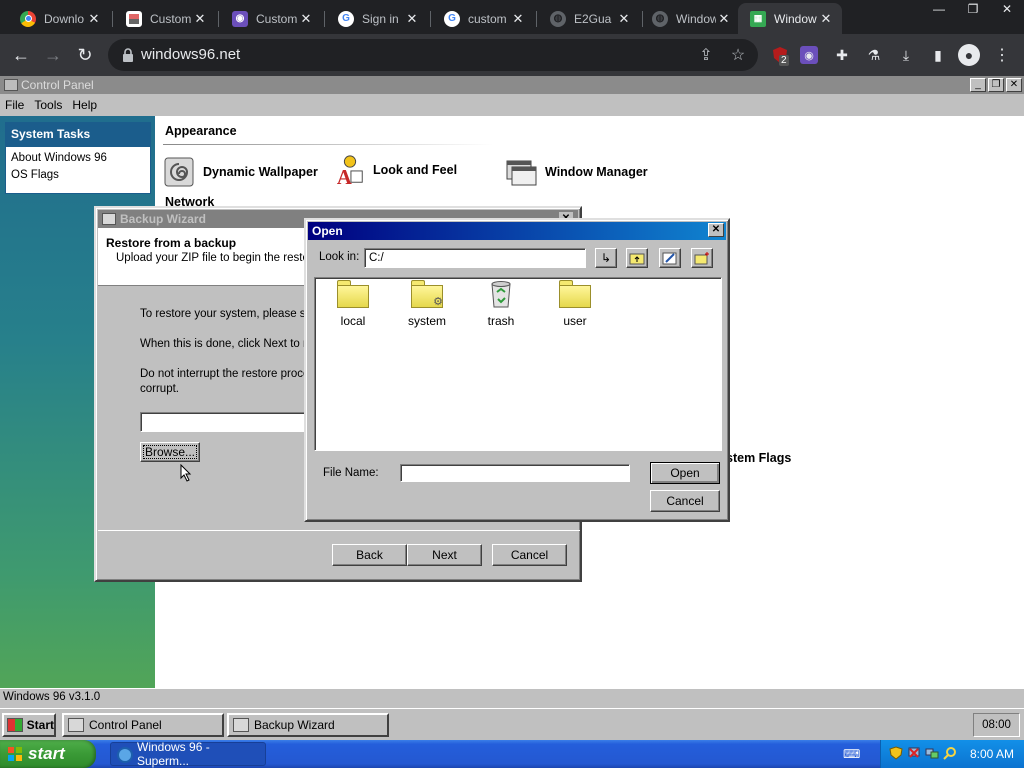 The width and height of the screenshot is (1024, 768). I want to click on instruction-text: Do not interrupt the restore process,, so click(232, 374).